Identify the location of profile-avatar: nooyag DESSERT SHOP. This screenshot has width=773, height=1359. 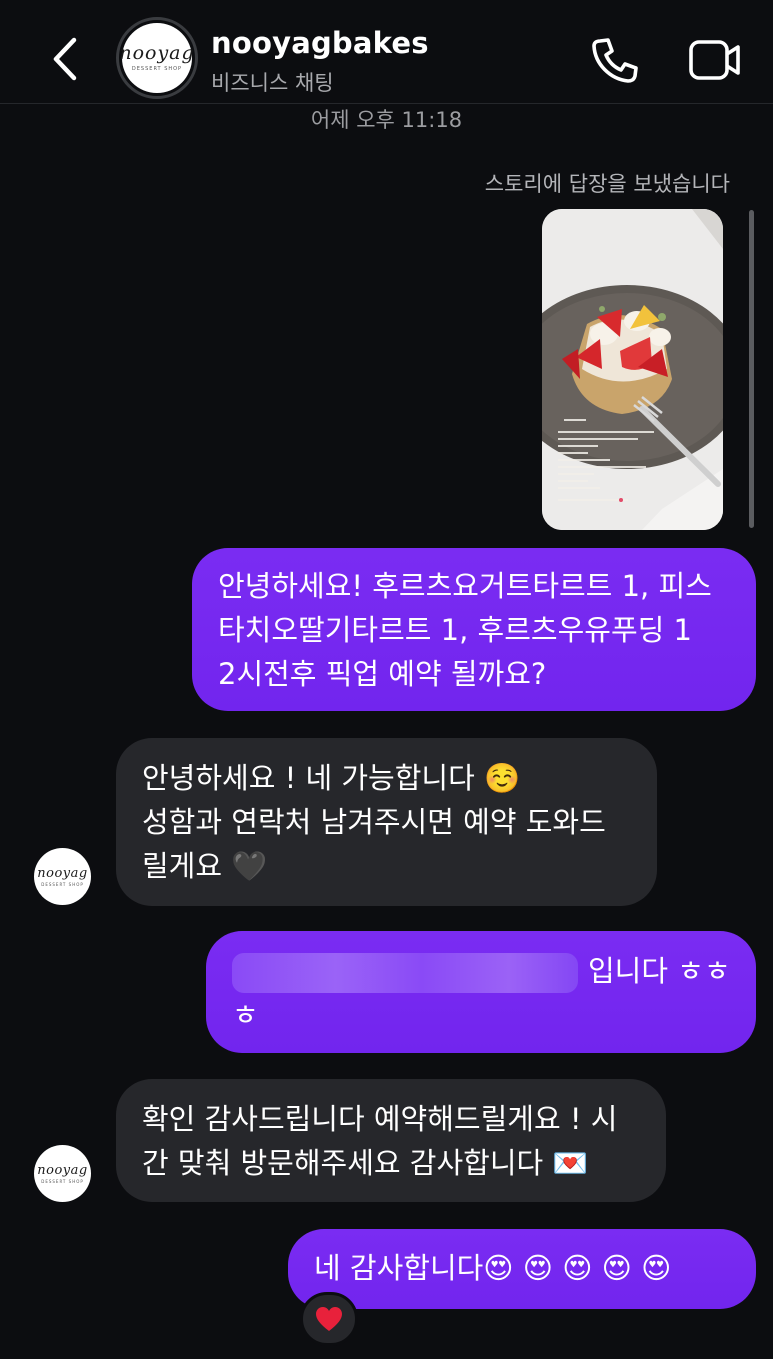
(157, 58).